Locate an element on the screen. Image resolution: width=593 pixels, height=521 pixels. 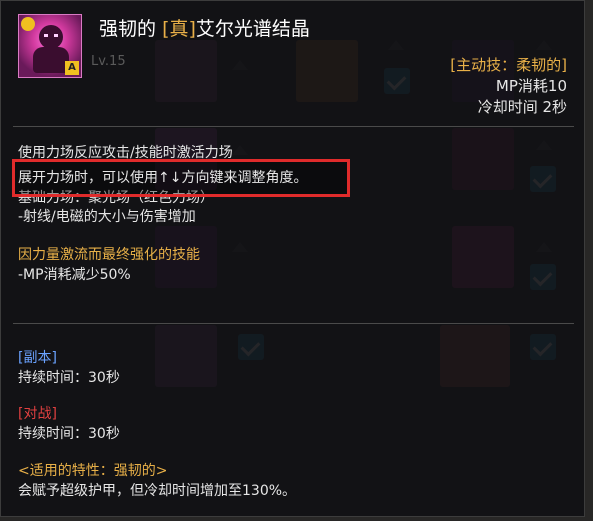
skill-title-tag: [真] is located at coordinates (179, 29).